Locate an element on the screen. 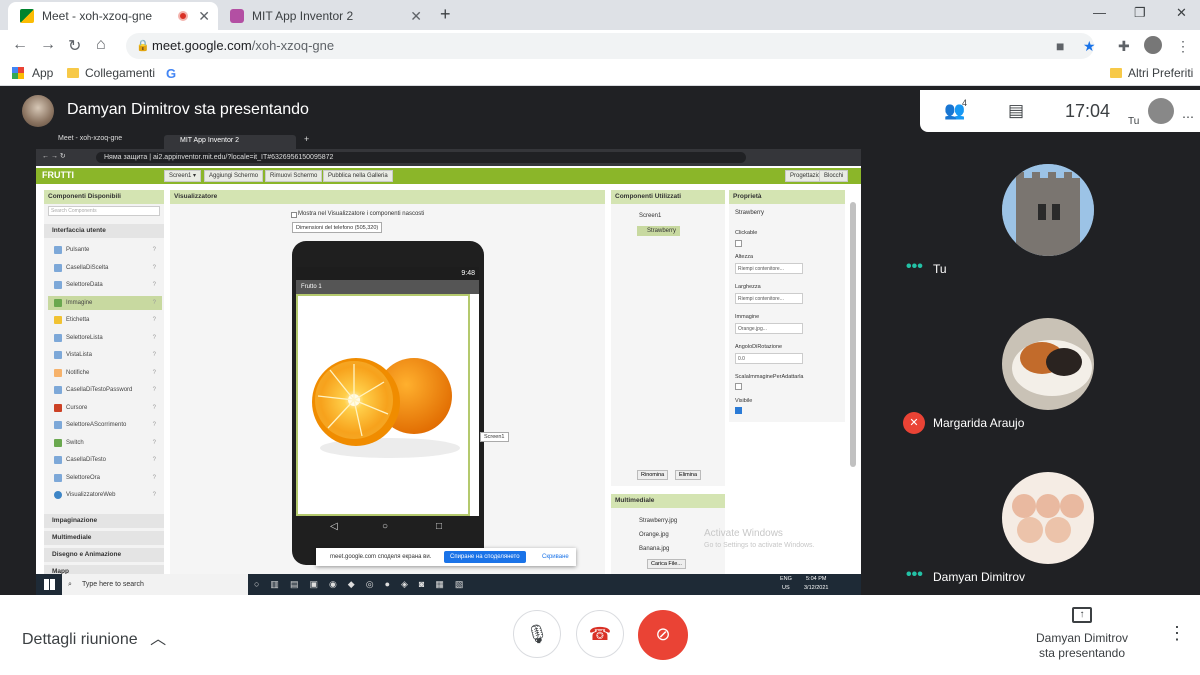 The width and height of the screenshot is (1200, 675). palette-item-label: SelettoreLista is located at coordinates (84, 338).